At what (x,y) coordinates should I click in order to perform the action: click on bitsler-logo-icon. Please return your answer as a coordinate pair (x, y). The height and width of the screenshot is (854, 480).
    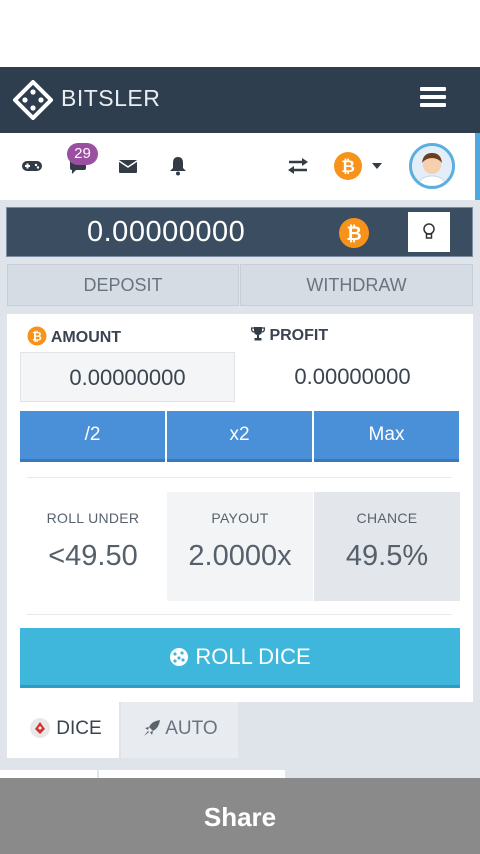
    Looking at the image, I should click on (33, 100).